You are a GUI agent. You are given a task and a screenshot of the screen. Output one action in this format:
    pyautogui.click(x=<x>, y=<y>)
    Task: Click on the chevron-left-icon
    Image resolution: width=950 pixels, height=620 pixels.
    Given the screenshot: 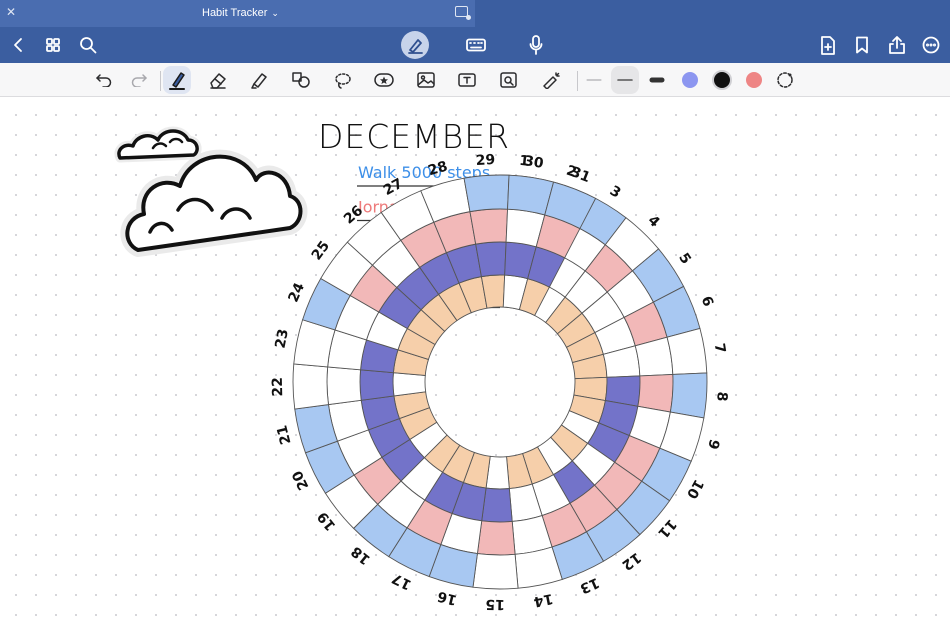 What is the action you would take?
    pyautogui.click(x=18, y=45)
    